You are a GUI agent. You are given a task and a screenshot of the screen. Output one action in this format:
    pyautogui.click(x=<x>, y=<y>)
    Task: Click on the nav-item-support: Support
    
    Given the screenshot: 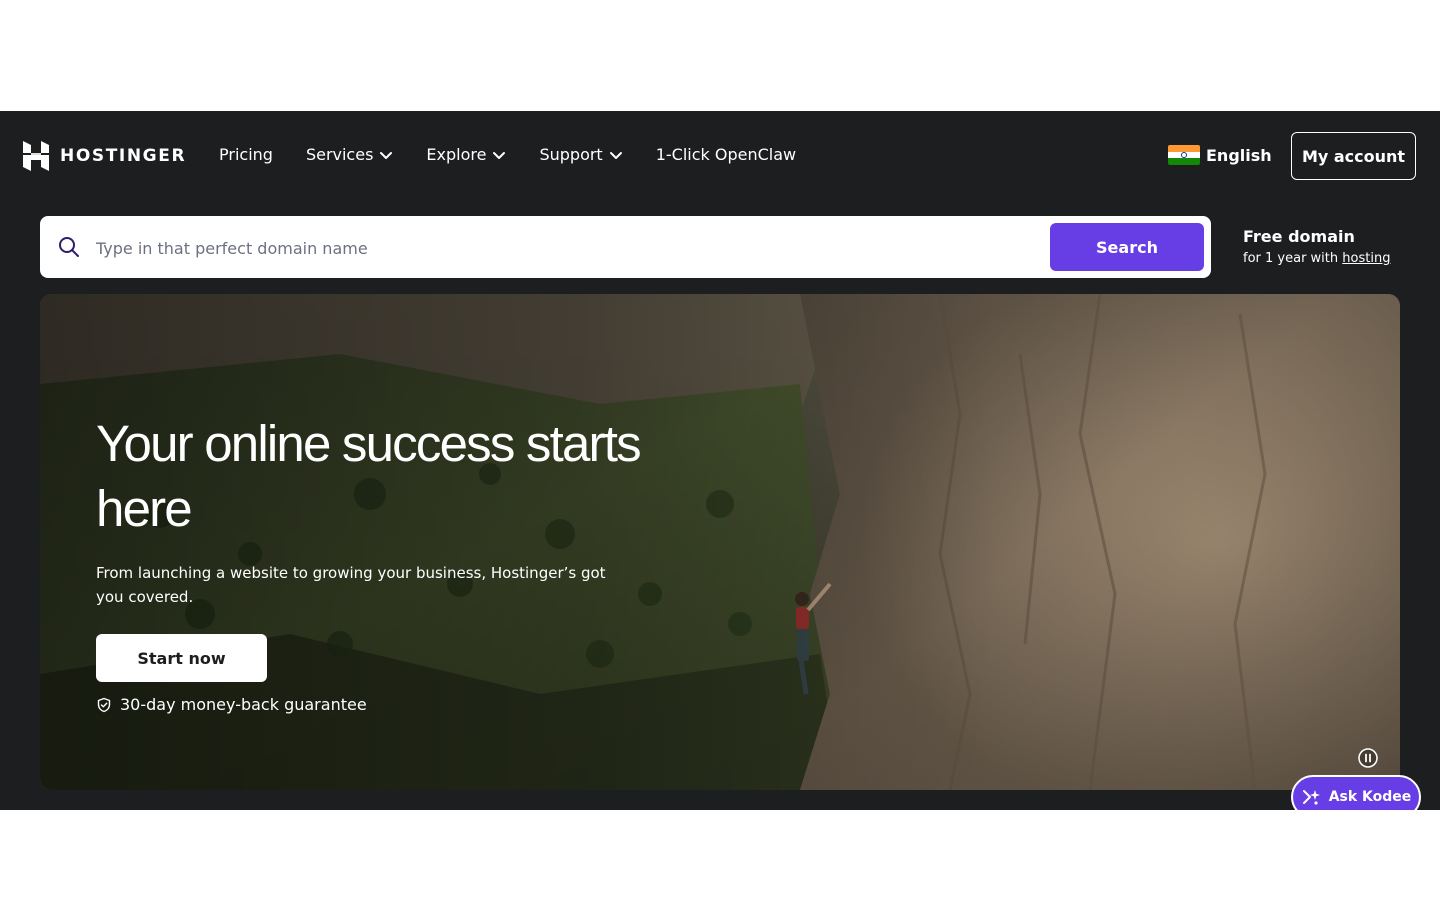 What is the action you would take?
    pyautogui.click(x=580, y=154)
    